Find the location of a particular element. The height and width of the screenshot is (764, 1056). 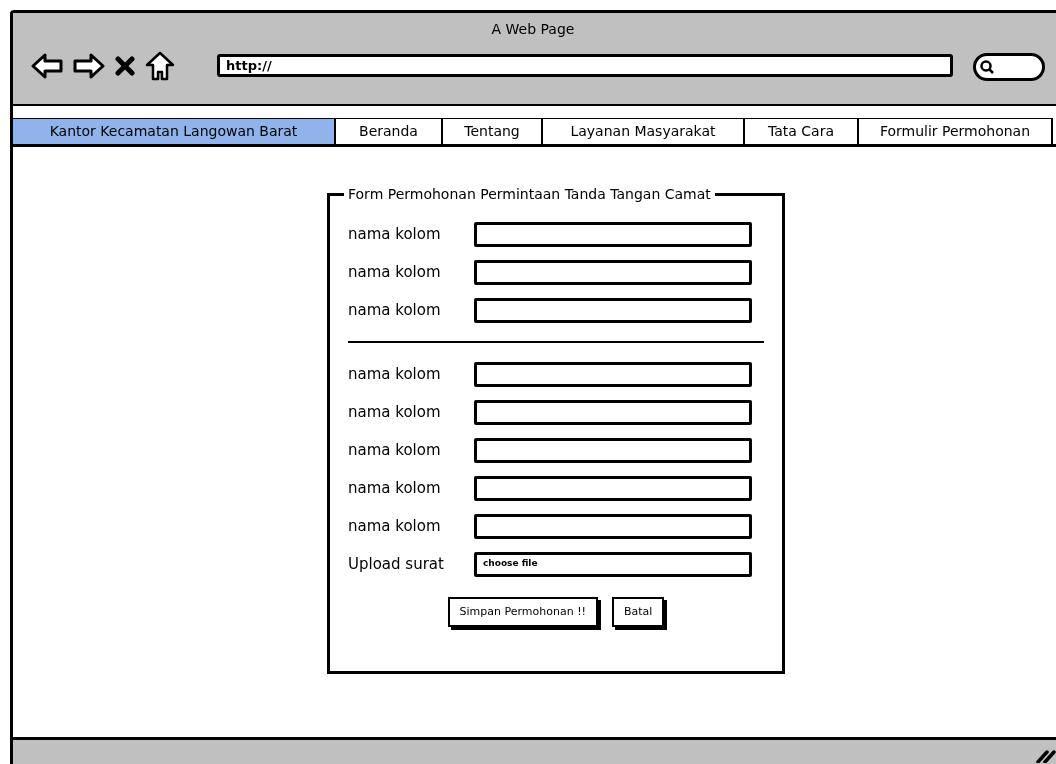

form-button: Simpan Permohonan !! is located at coordinates (522, 612).